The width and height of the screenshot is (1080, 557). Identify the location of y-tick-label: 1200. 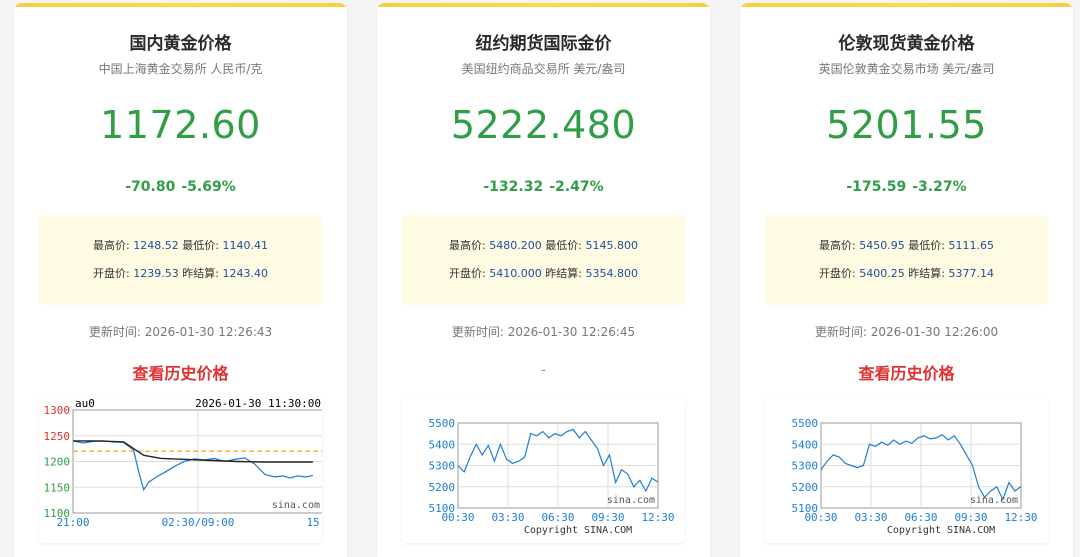
(57, 462).